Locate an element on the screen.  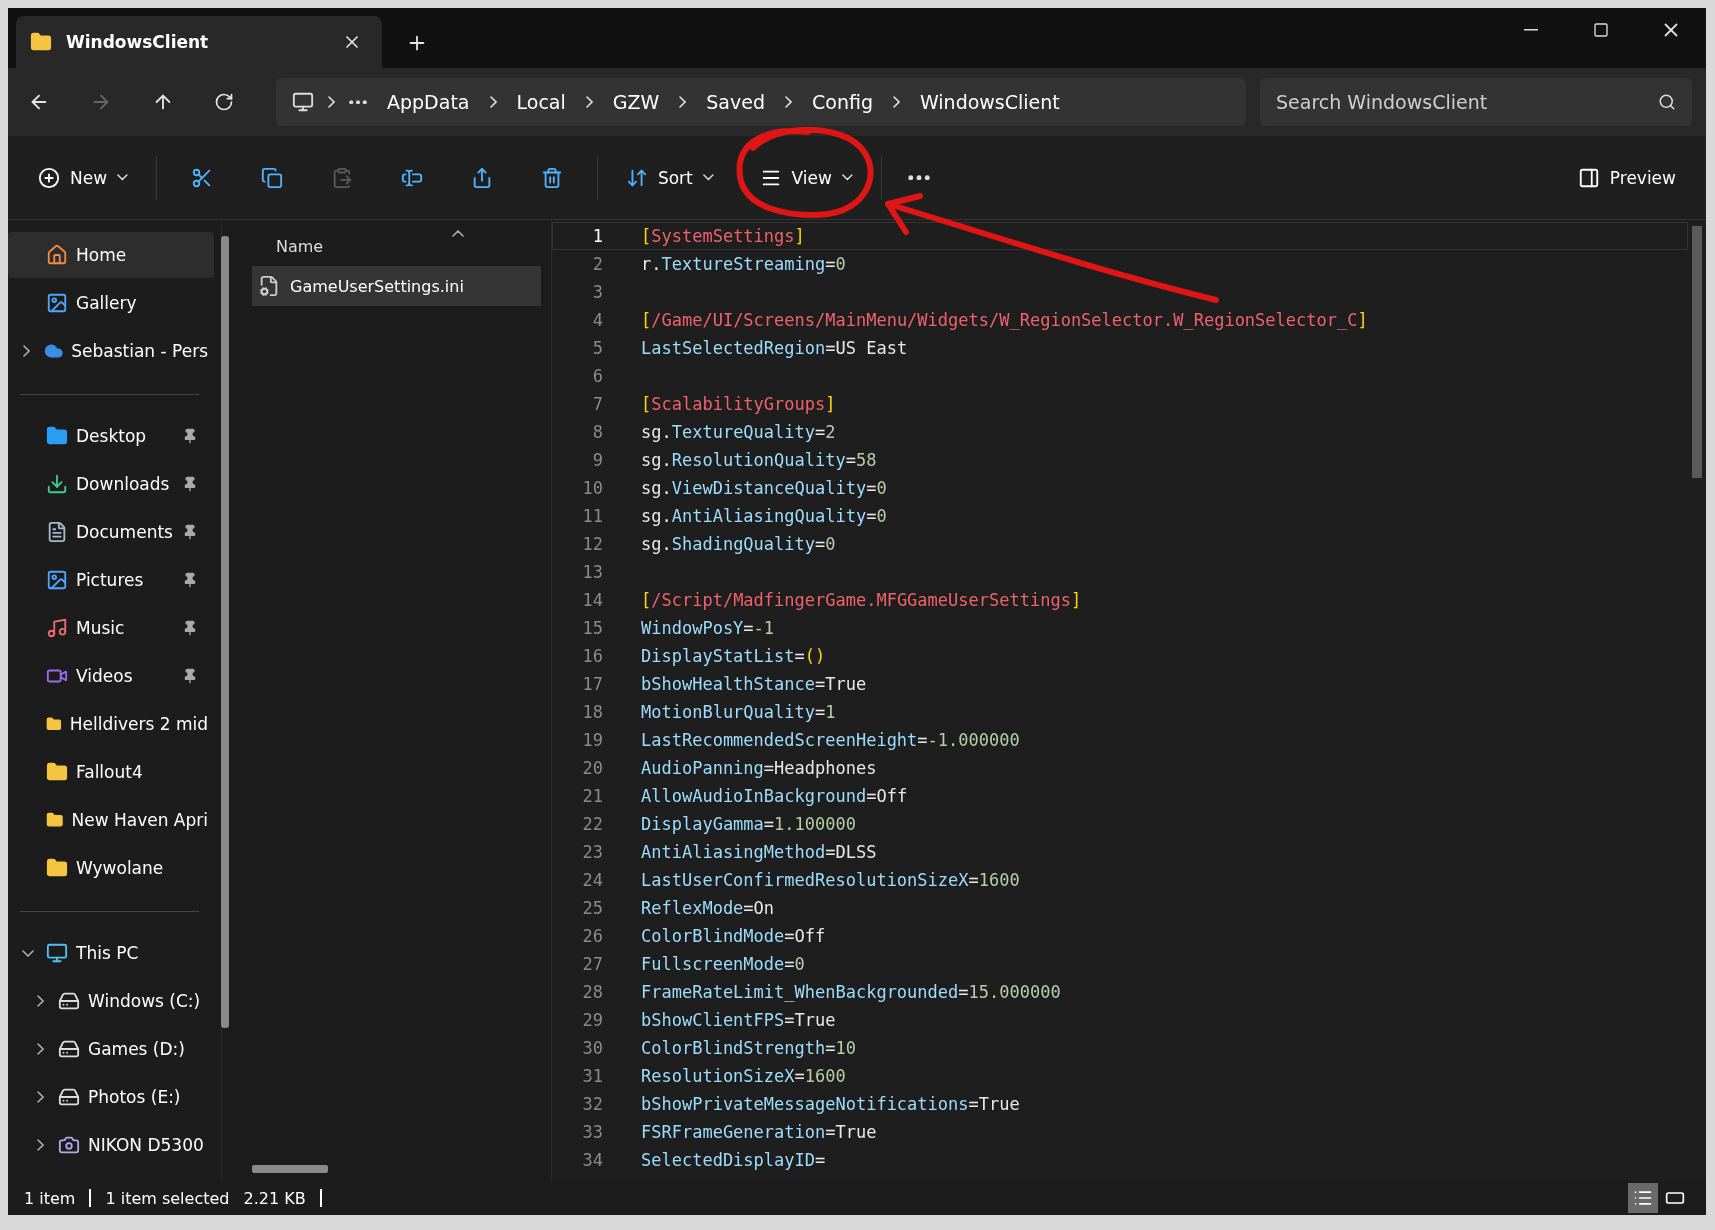
sidebar-item: Music is located at coordinates (111, 628).